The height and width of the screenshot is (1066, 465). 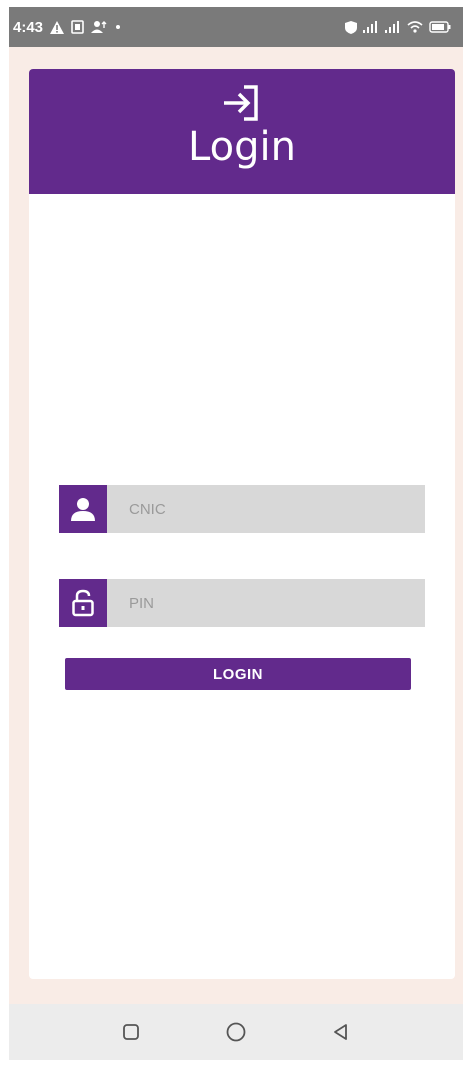 I want to click on login-header: Login, so click(x=242, y=131).